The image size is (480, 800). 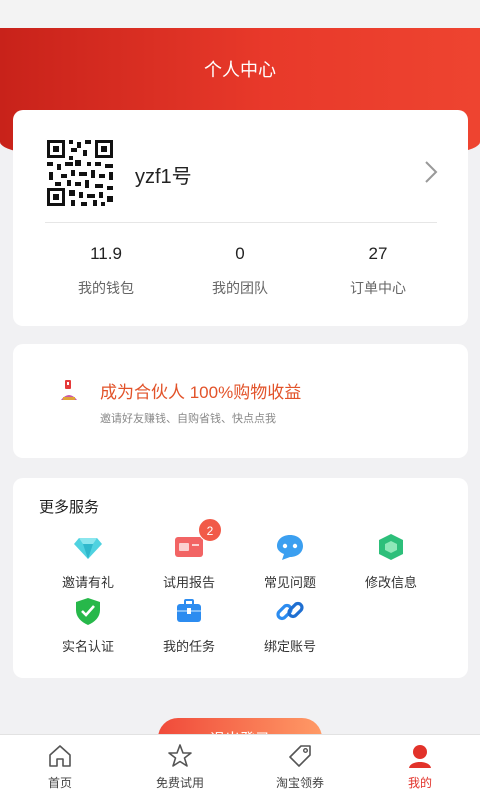 What do you see at coordinates (188, 419) in the screenshot?
I see `promo-subtitle: 邀请好友赚钱、自购省钱、快点点我` at bounding box center [188, 419].